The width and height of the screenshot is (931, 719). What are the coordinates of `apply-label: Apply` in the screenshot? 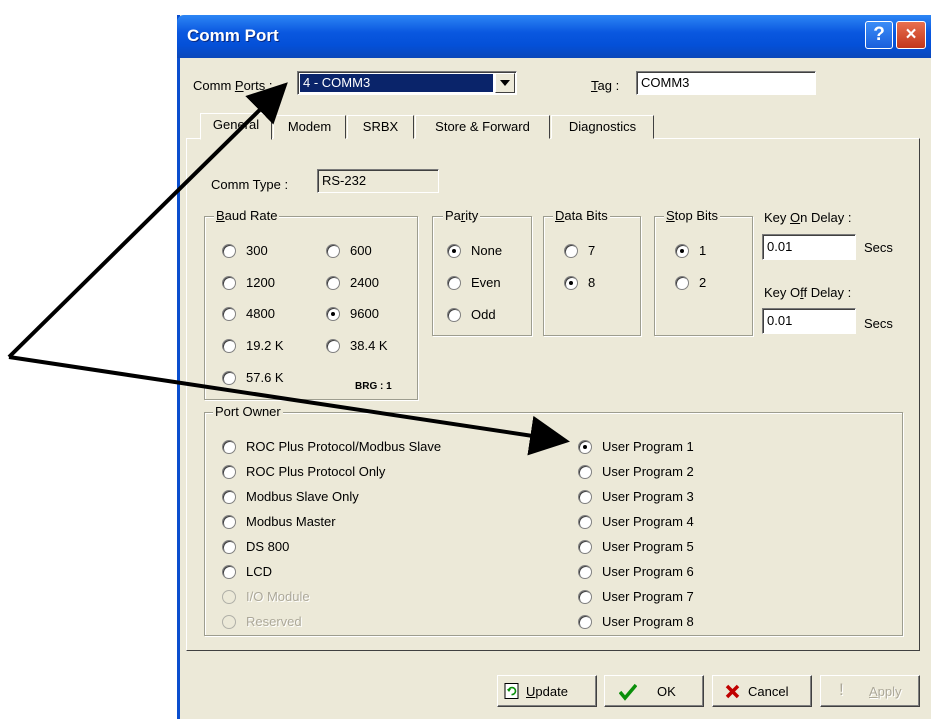 It's located at (885, 691).